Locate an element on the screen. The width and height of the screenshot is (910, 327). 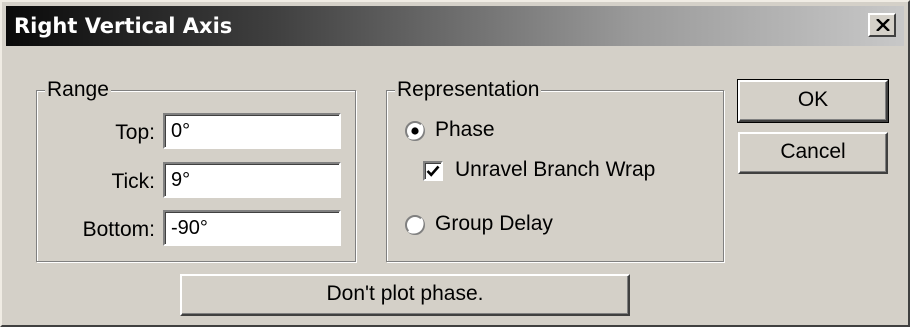
ok-button: OK is located at coordinates (813, 101).